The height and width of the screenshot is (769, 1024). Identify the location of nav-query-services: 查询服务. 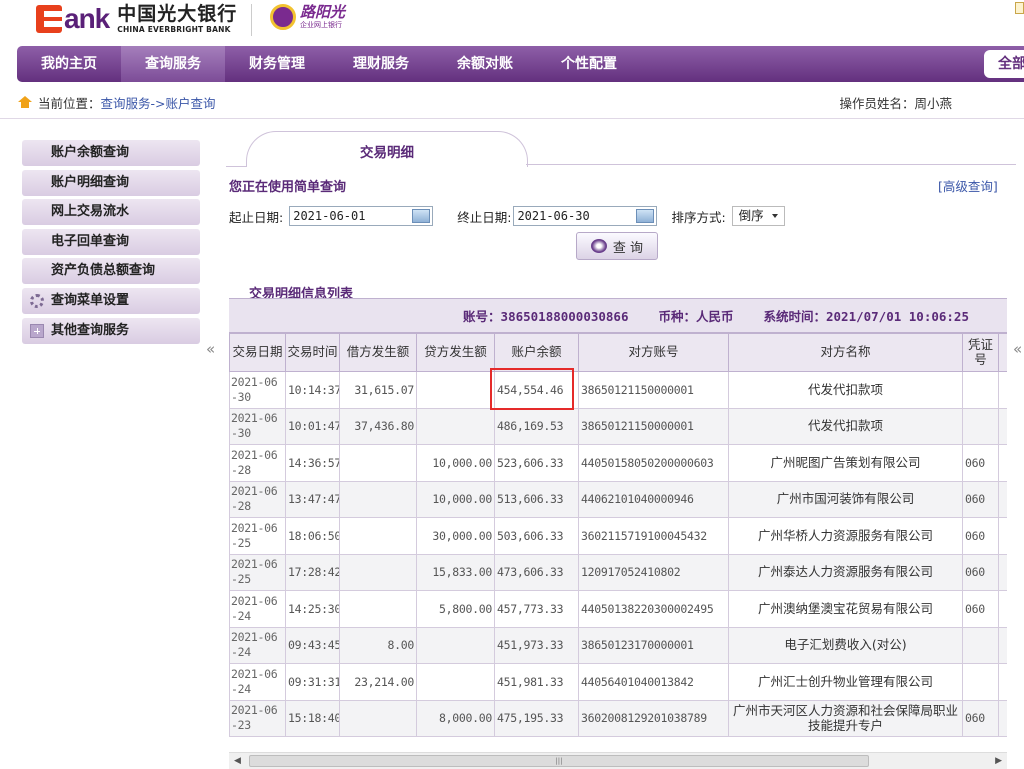
(173, 64).